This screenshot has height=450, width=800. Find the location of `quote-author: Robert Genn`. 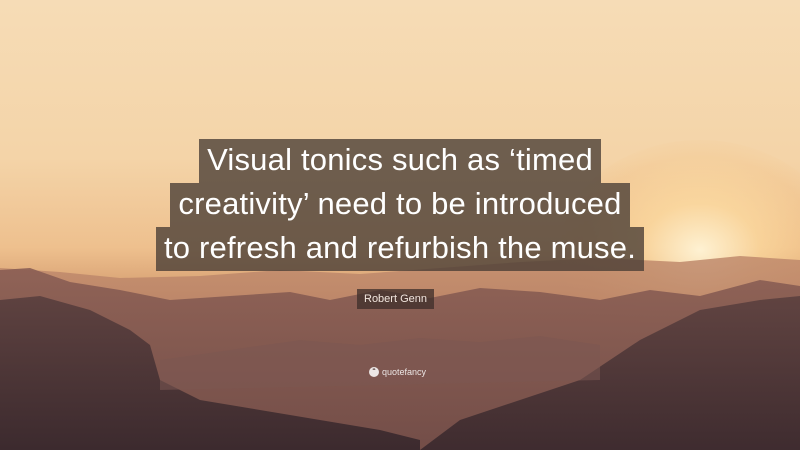

quote-author: Robert Genn is located at coordinates (395, 299).